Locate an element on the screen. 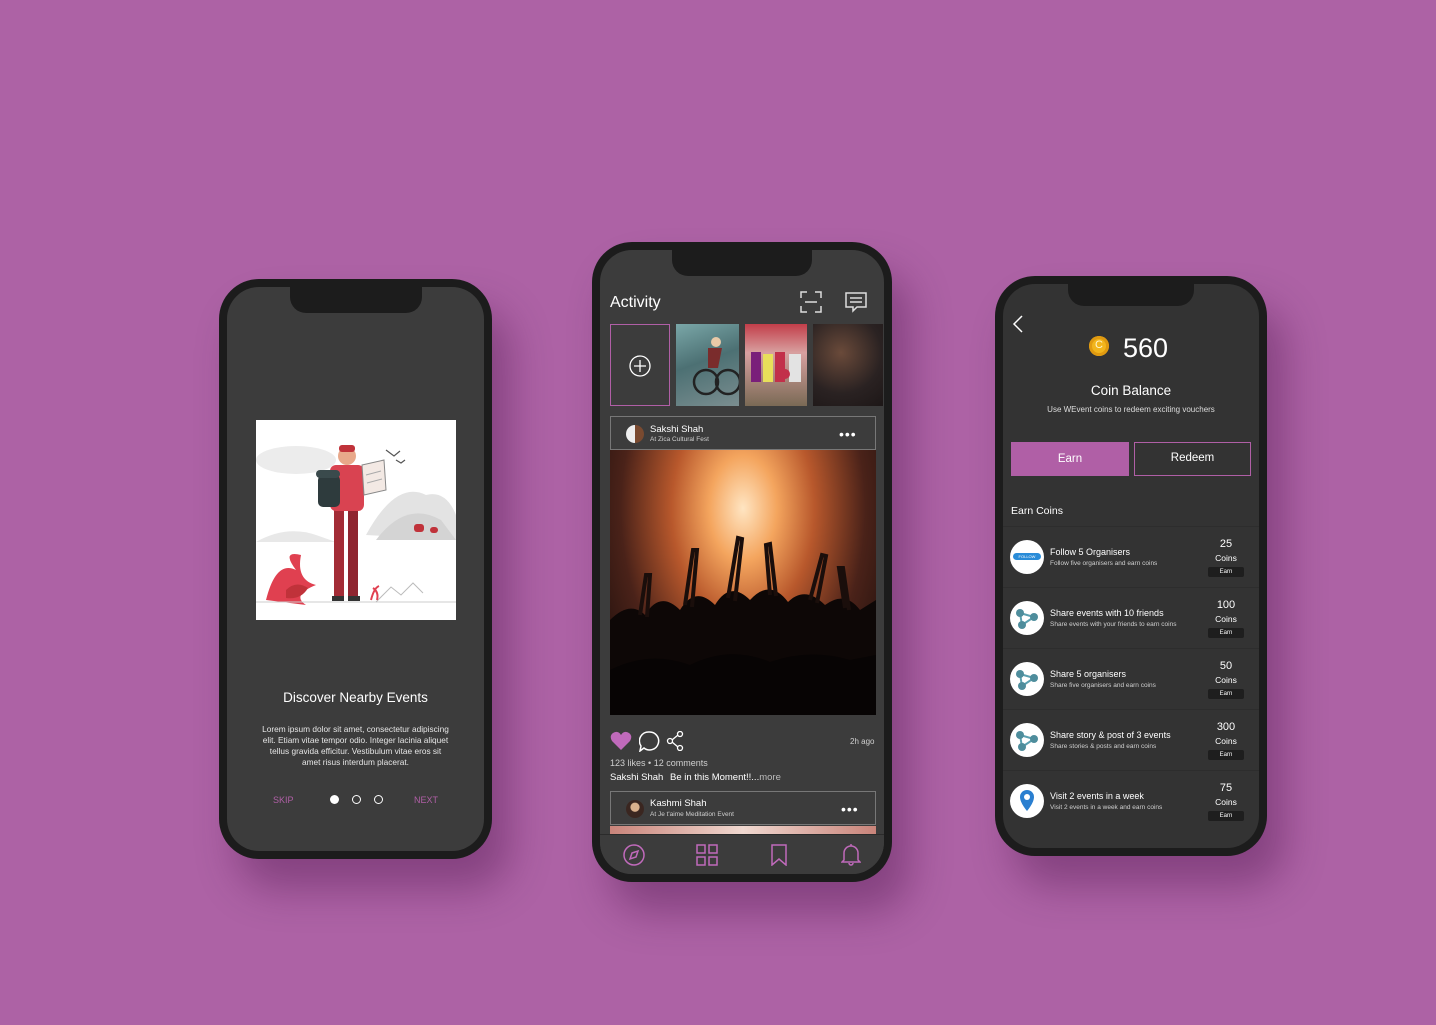  task-description: Share five organisers and earn coins is located at coordinates (1103, 685).